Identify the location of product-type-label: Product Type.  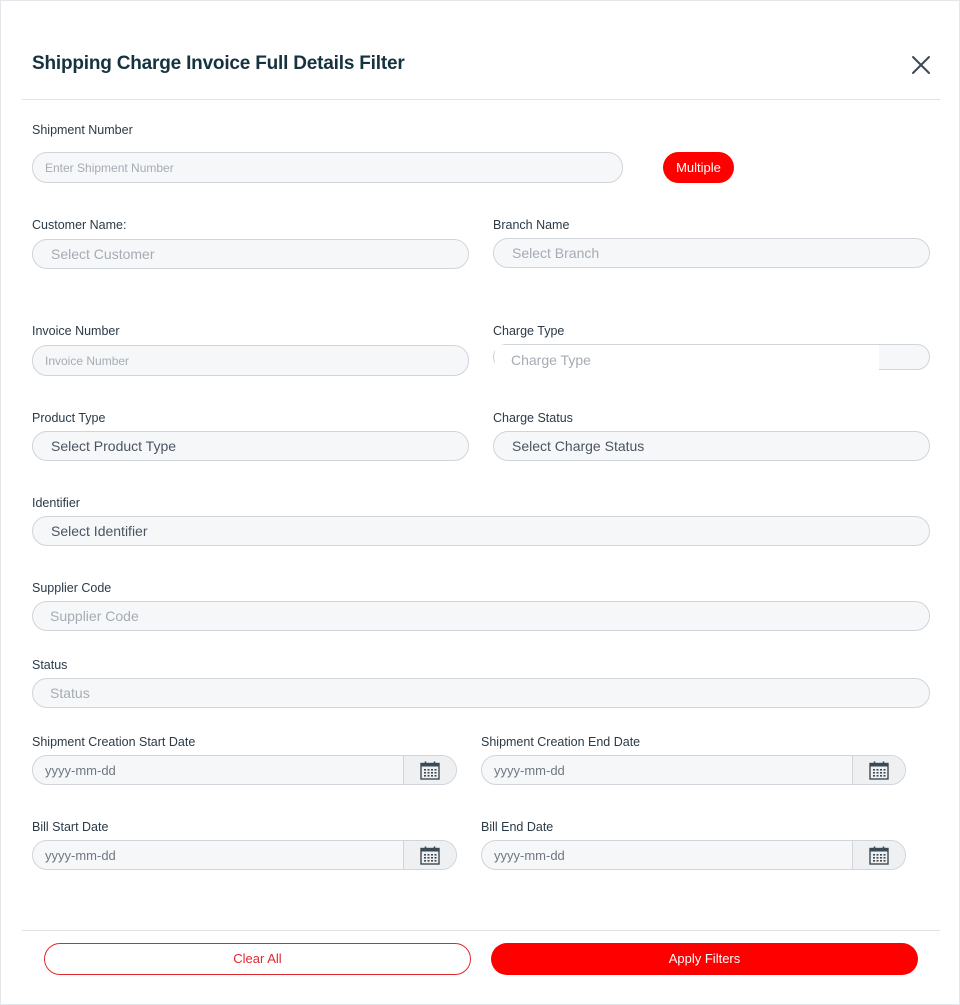
(69, 418).